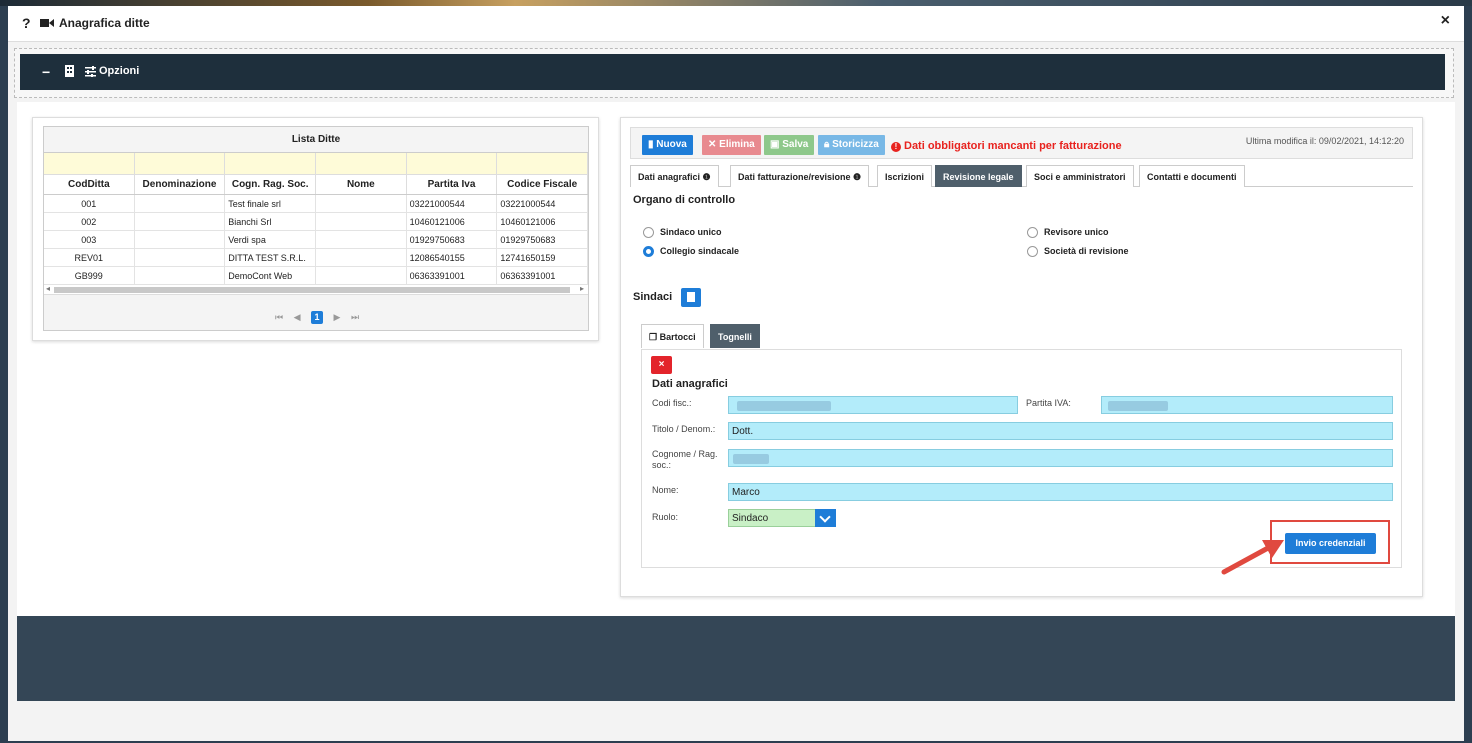  Describe the element at coordinates (26, 23) in the screenshot. I see `help-icon: ?` at that location.